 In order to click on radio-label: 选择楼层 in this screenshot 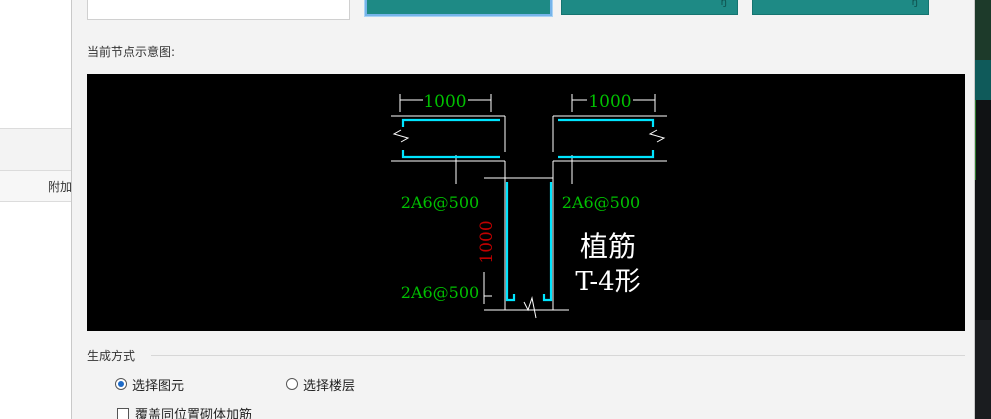, I will do `click(329, 384)`.